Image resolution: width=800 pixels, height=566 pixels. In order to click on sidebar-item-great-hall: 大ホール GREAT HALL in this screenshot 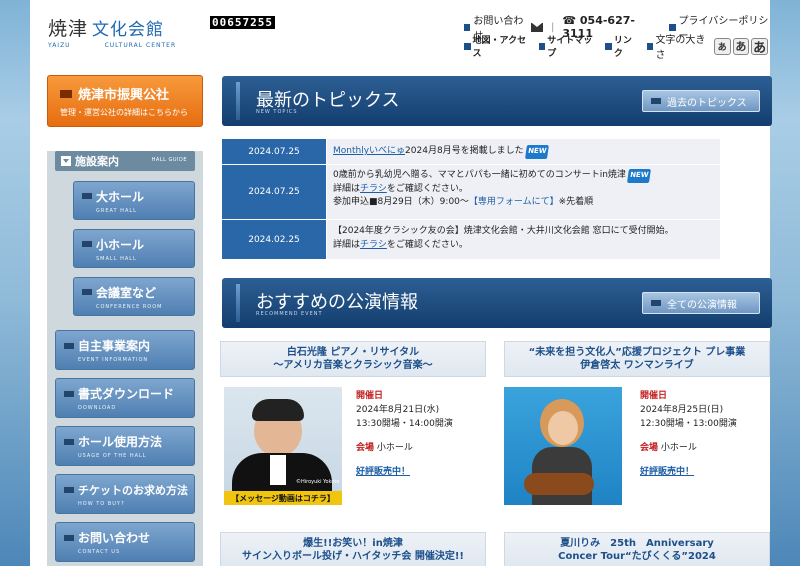, I will do `click(134, 200)`.